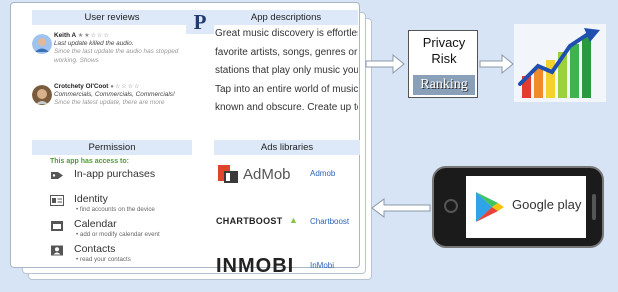 The width and height of the screenshot is (618, 292). Describe the element at coordinates (490, 207) in the screenshot. I see `google-play-icon` at that location.